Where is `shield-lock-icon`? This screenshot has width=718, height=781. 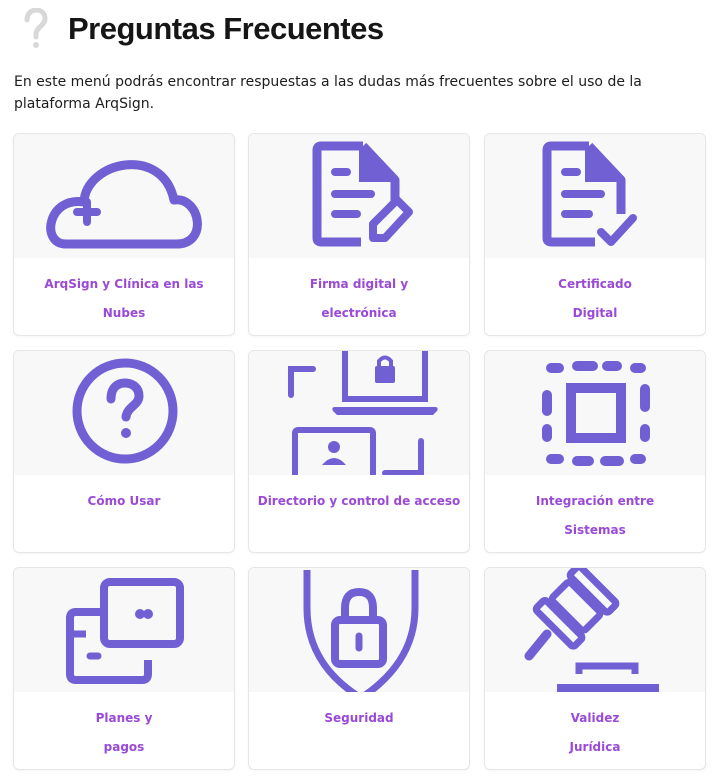
shield-lock-icon is located at coordinates (361, 631).